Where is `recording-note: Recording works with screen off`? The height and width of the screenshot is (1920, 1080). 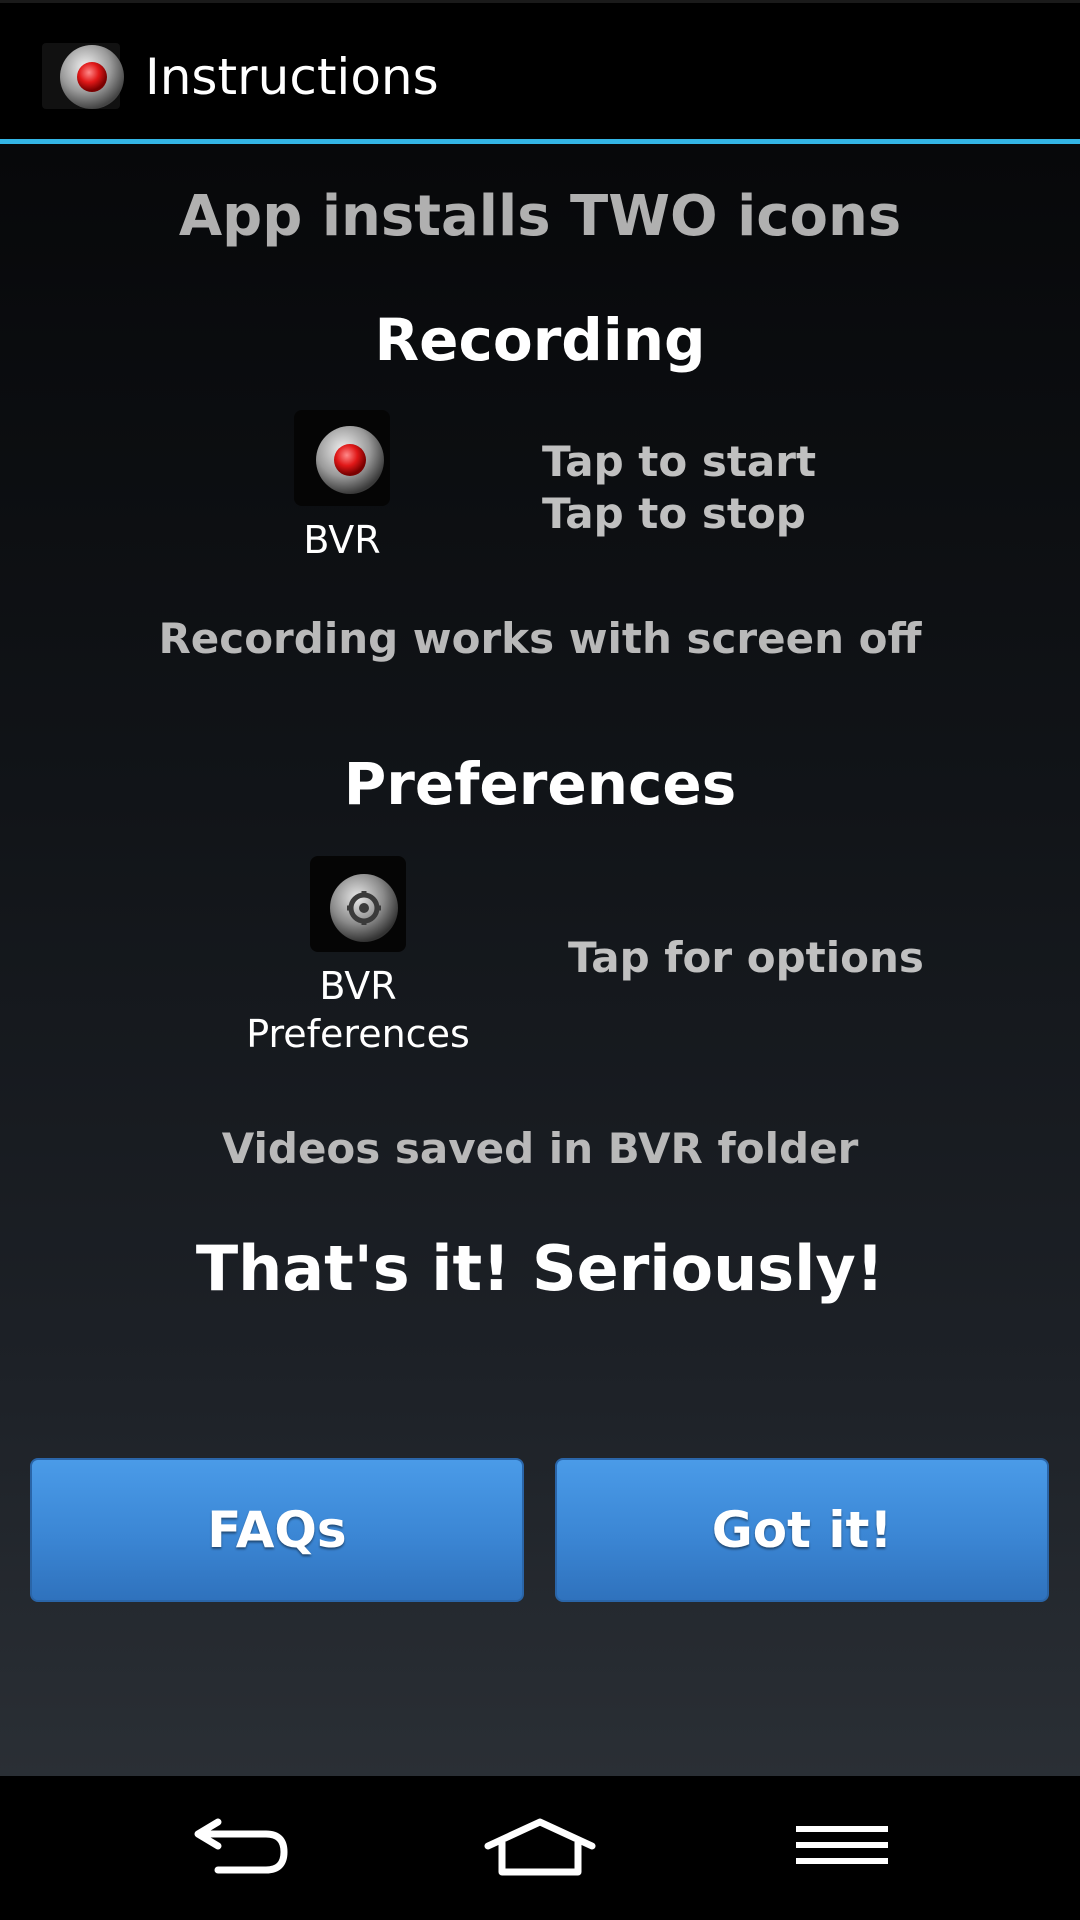
recording-note: Recording works with screen off is located at coordinates (540, 638).